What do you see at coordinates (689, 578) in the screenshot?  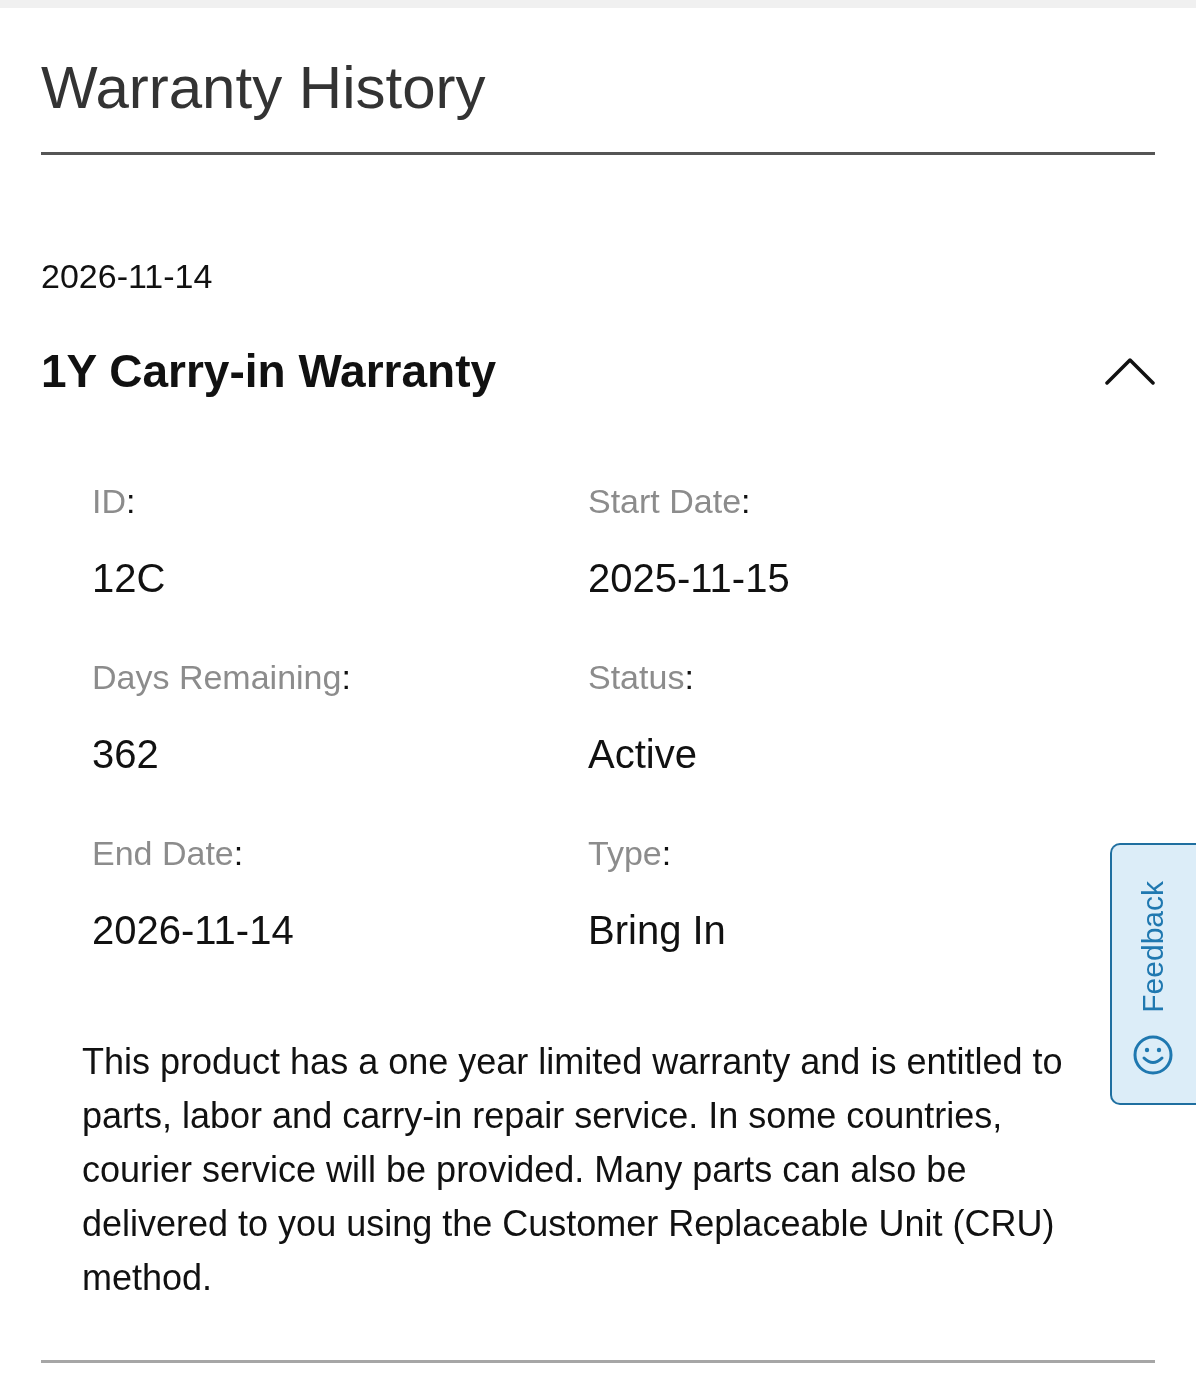 I see `field-value: 2025-11-15` at bounding box center [689, 578].